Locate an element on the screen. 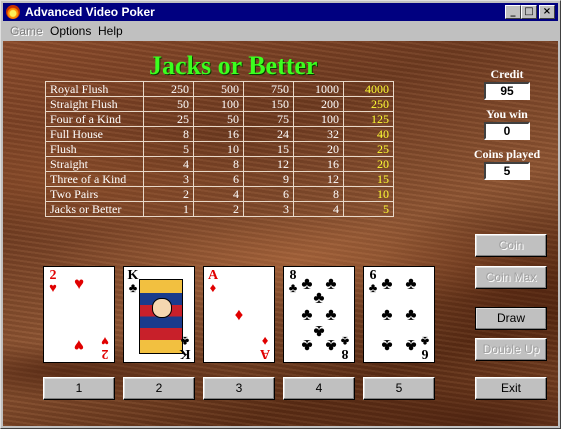 This screenshot has width=561, height=429. minimize-button: _ is located at coordinates (513, 12).